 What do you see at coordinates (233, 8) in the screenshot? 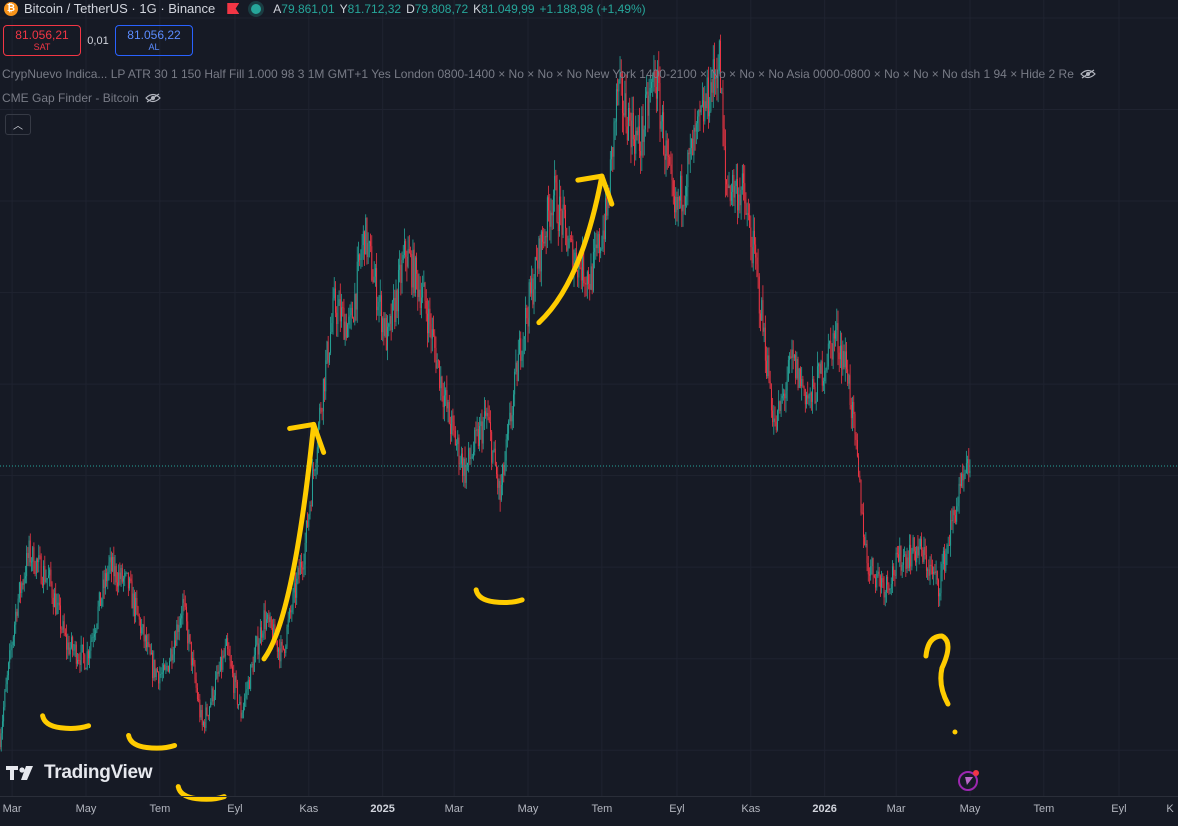
I see `flag-icon` at bounding box center [233, 8].